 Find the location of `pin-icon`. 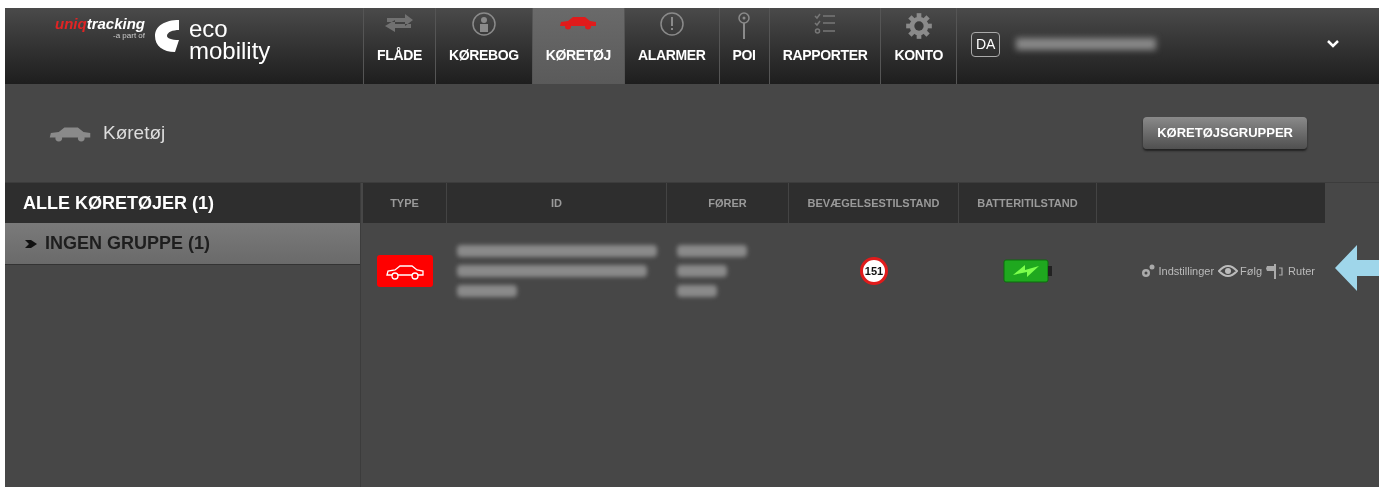

pin-icon is located at coordinates (744, 26).